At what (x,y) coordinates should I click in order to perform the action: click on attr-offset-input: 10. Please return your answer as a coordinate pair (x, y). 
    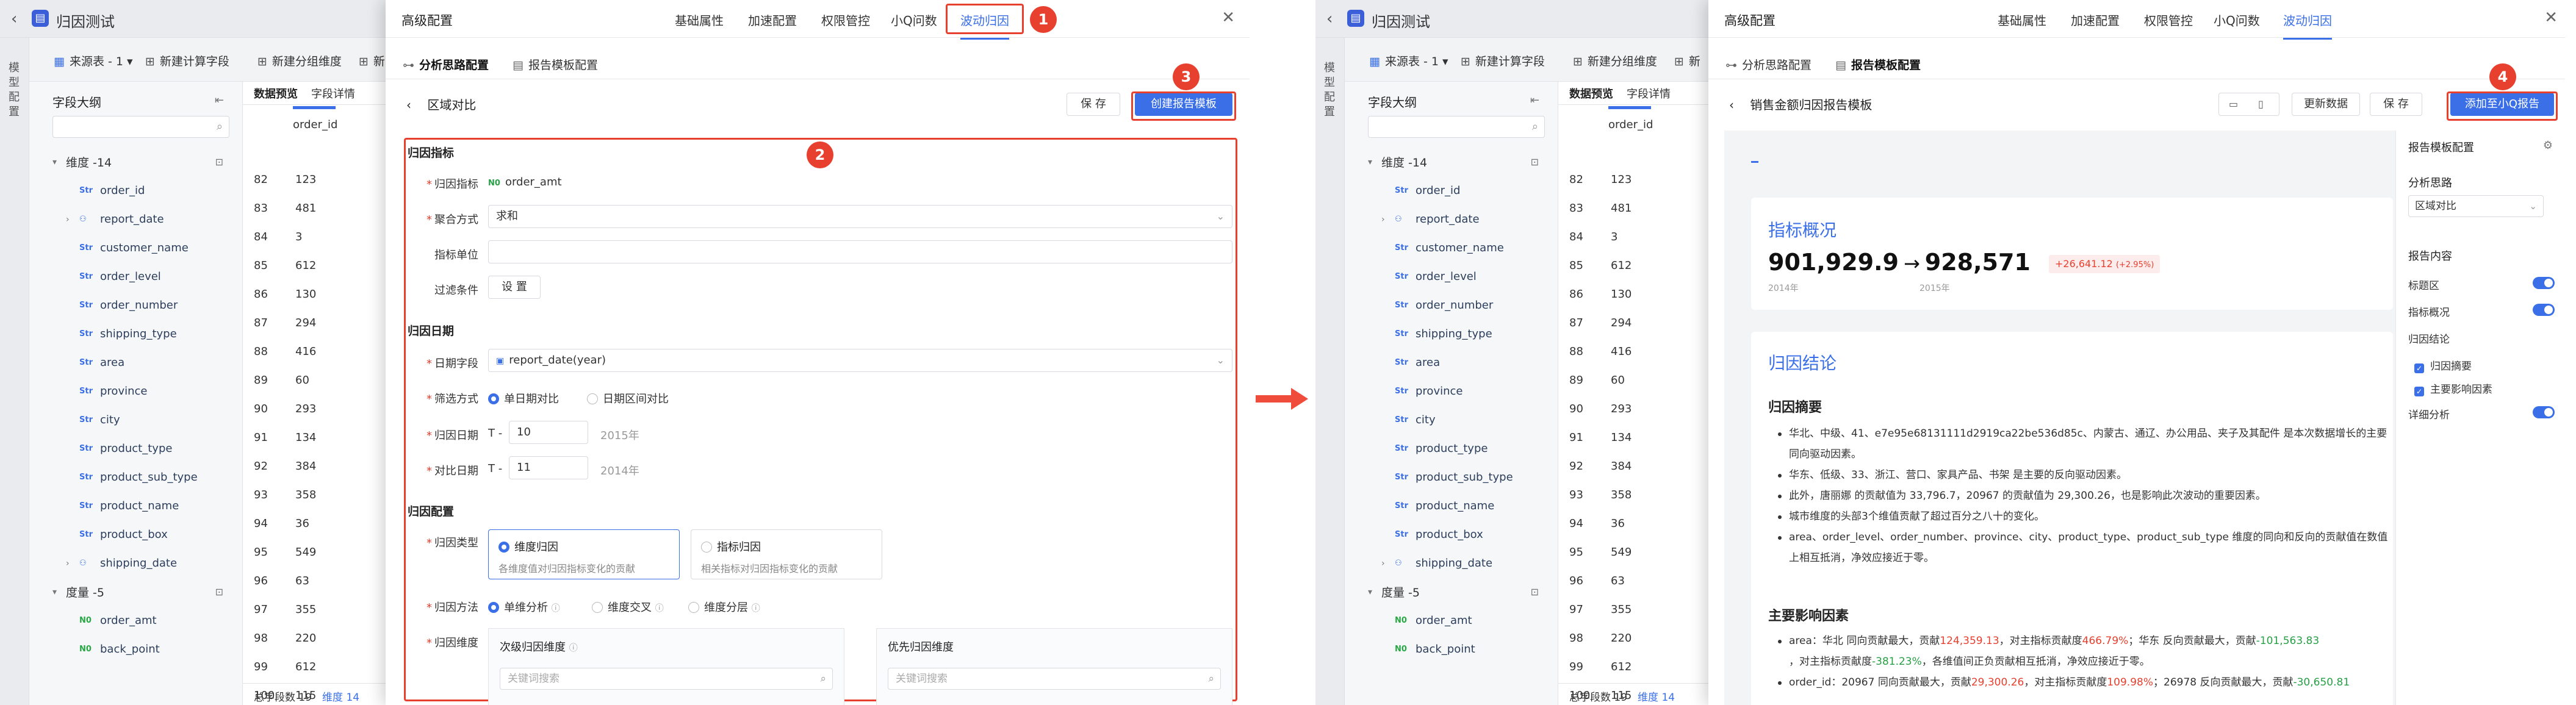
    Looking at the image, I should click on (548, 432).